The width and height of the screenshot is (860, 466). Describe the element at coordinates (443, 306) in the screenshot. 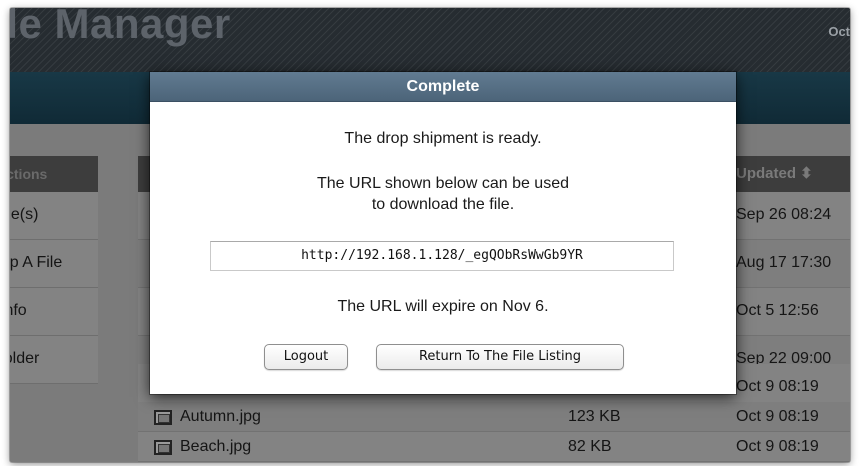

I see `expiry-message: The URL will expire on Nov 6.` at that location.